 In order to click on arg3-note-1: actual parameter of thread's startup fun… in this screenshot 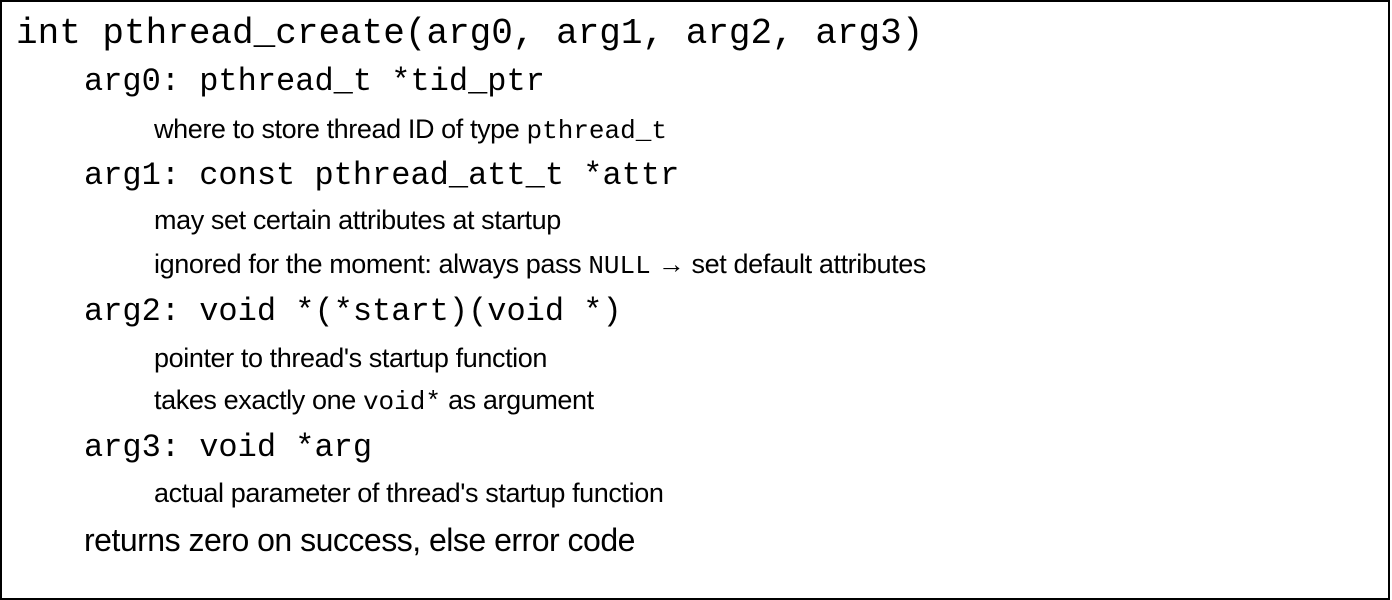, I will do `click(409, 493)`.